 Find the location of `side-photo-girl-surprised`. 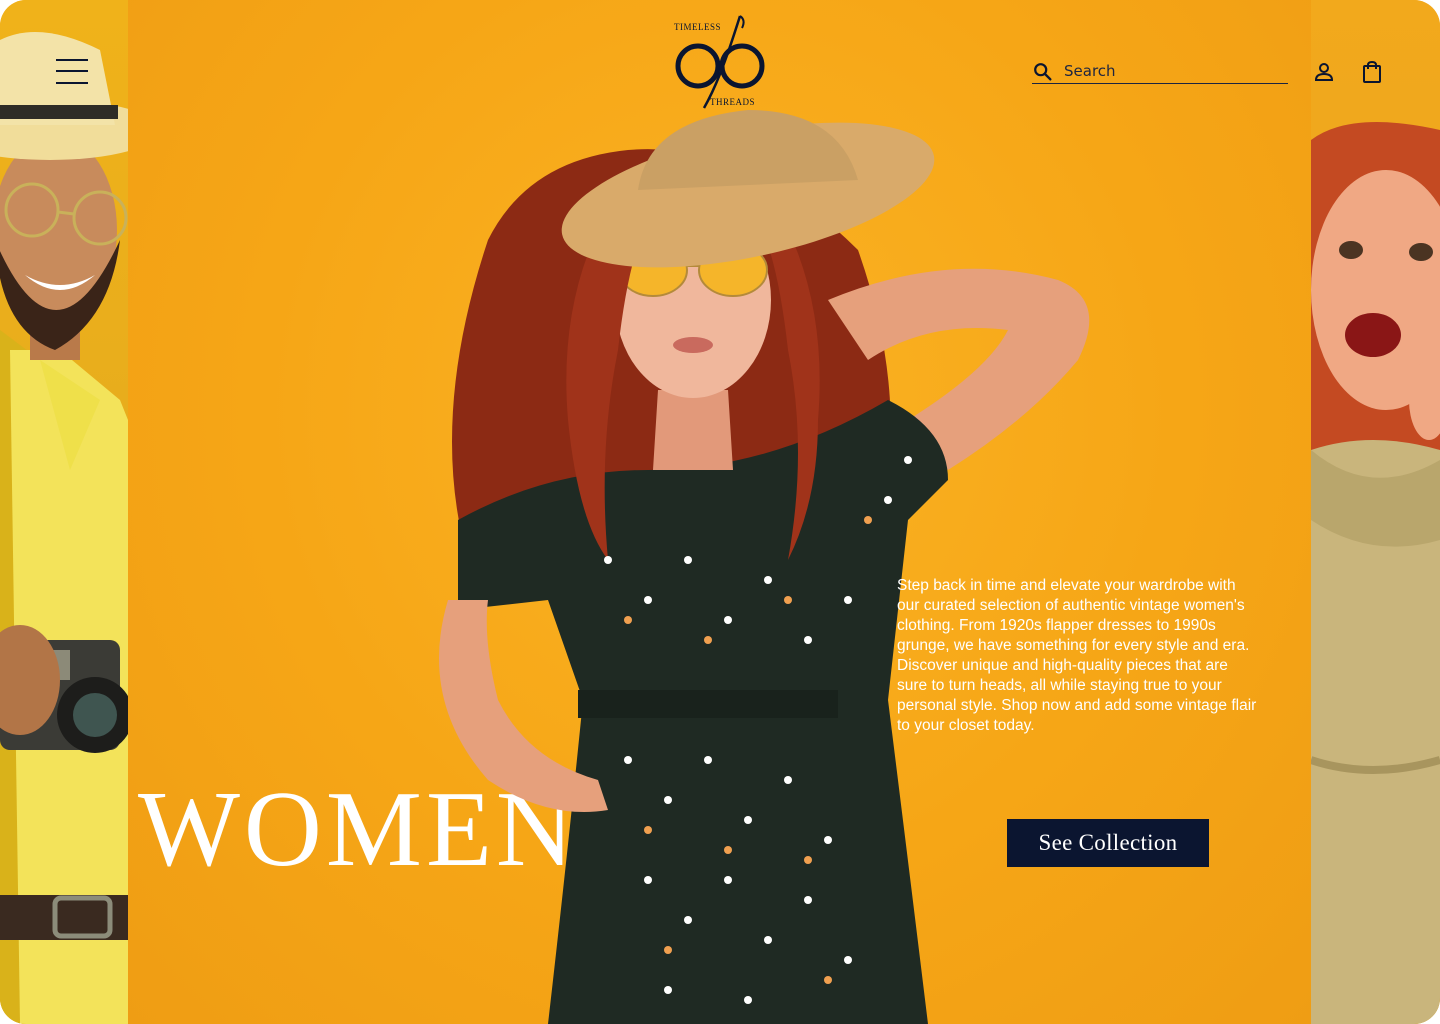

side-photo-girl-surprised is located at coordinates (1375, 512).